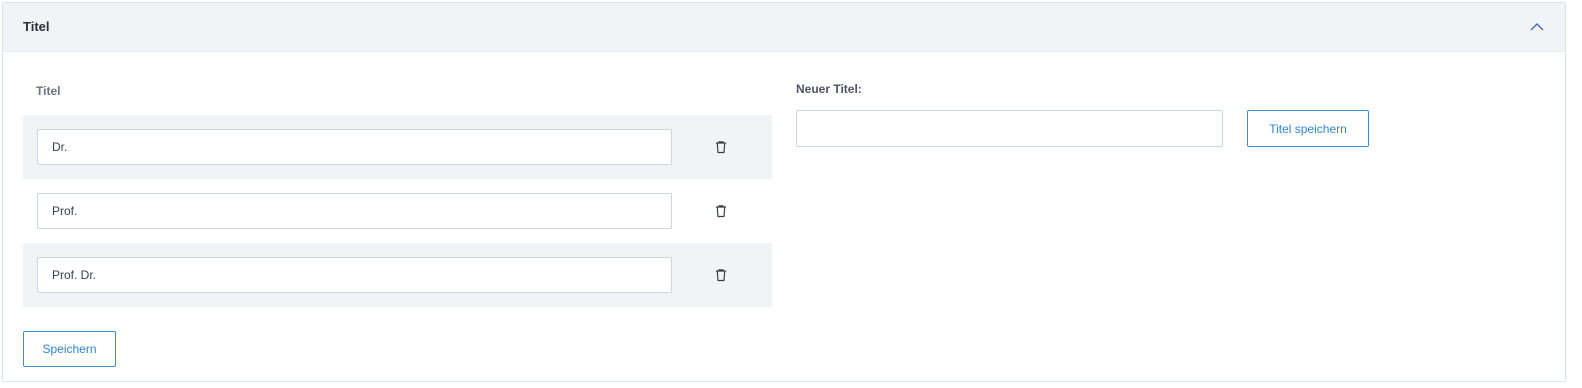 The width and height of the screenshot is (1582, 388). What do you see at coordinates (829, 89) in the screenshot?
I see `new-title-label: Neuer Titel:` at bounding box center [829, 89].